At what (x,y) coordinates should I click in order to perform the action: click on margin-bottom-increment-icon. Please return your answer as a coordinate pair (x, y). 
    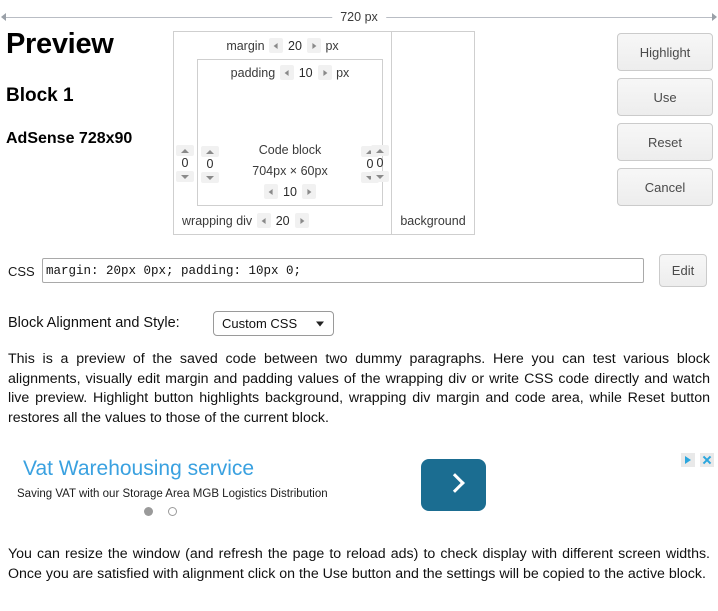
    Looking at the image, I should click on (301, 220).